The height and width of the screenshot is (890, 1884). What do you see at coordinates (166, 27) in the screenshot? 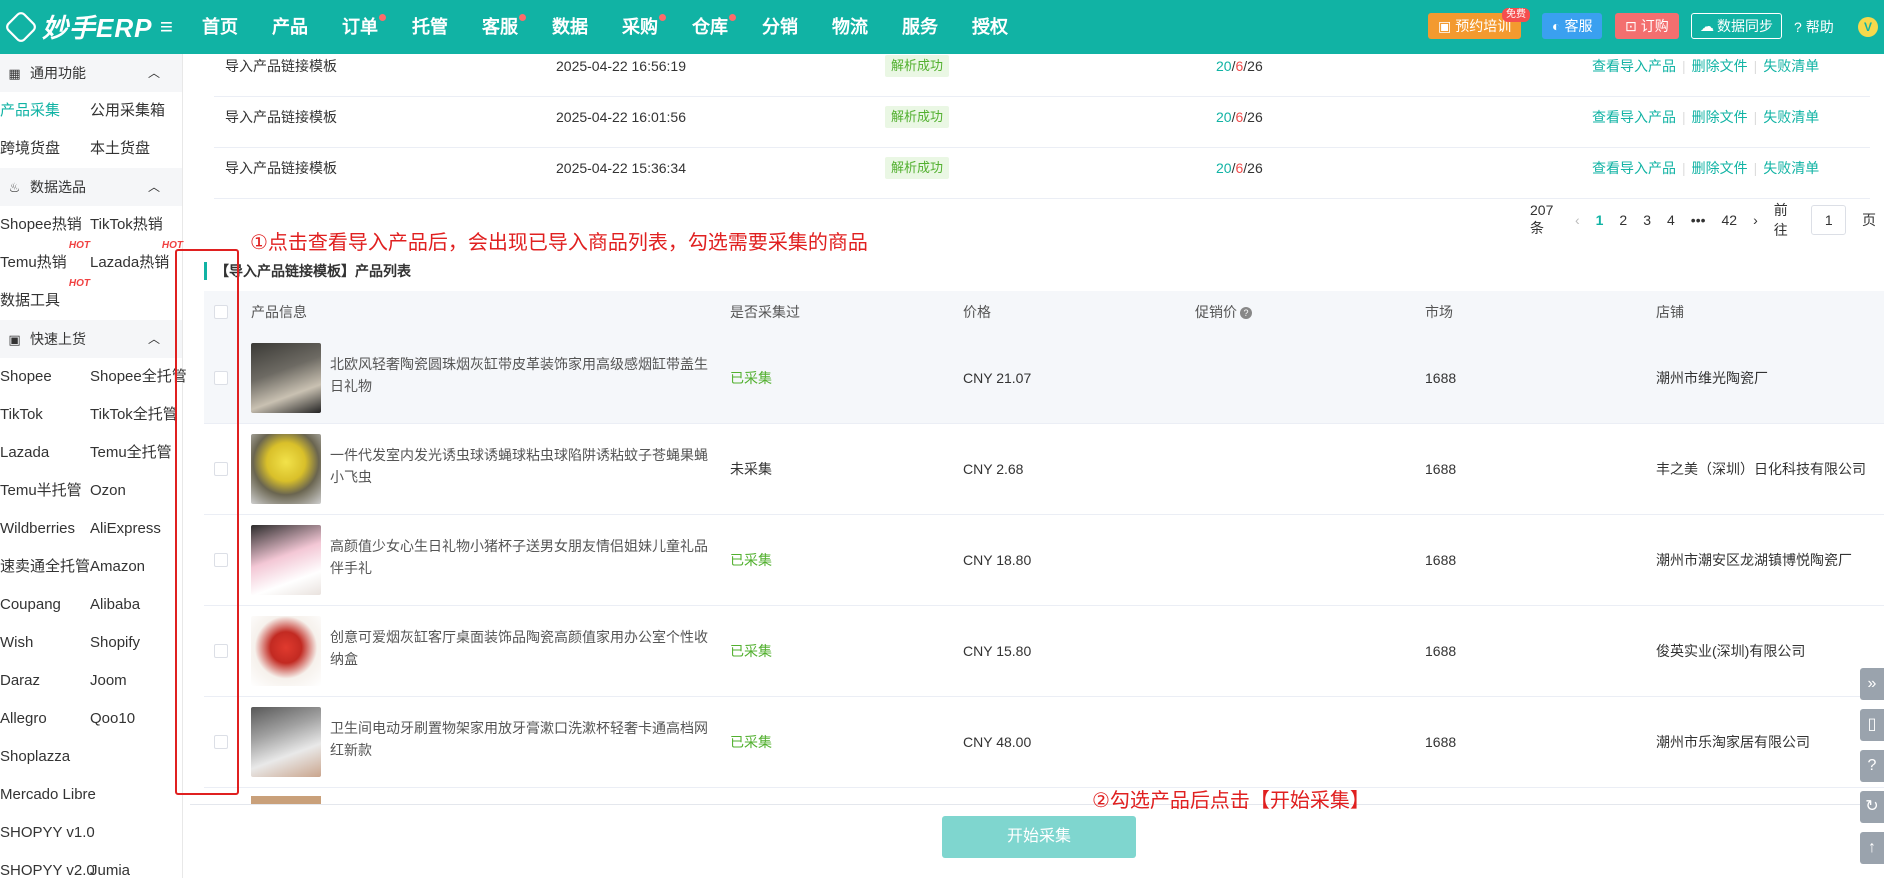
I see `hamburger-menu-icon: ≡` at bounding box center [166, 27].